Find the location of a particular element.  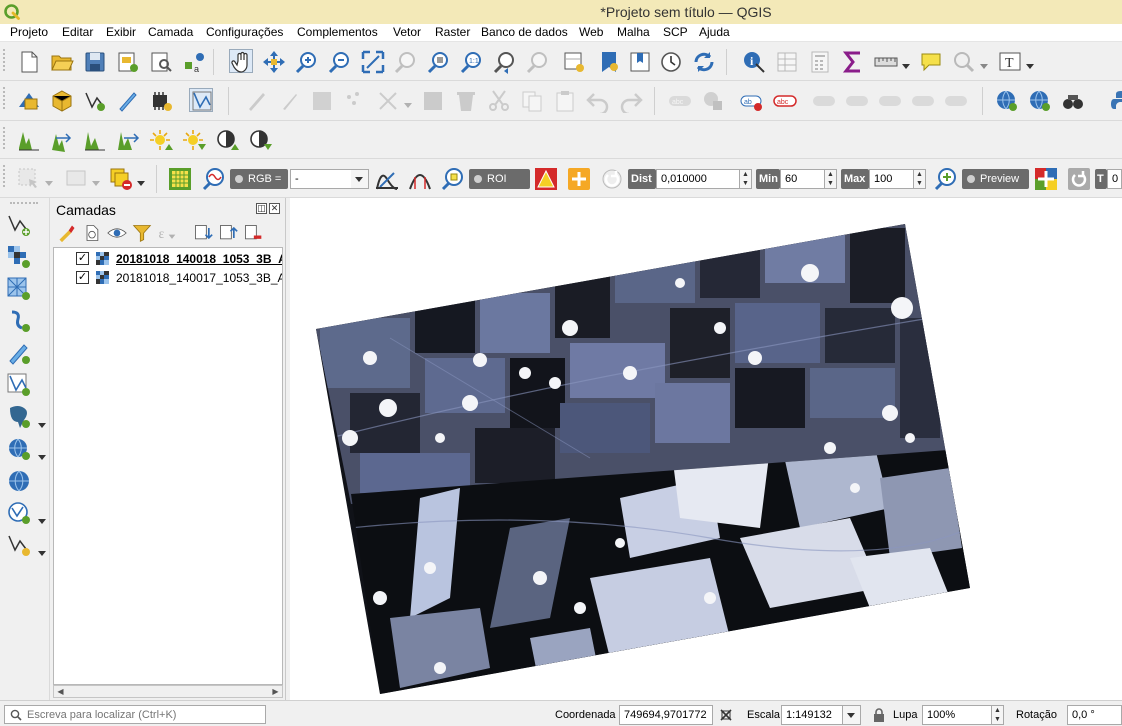

increase-brightness-icon is located at coordinates (161, 140).